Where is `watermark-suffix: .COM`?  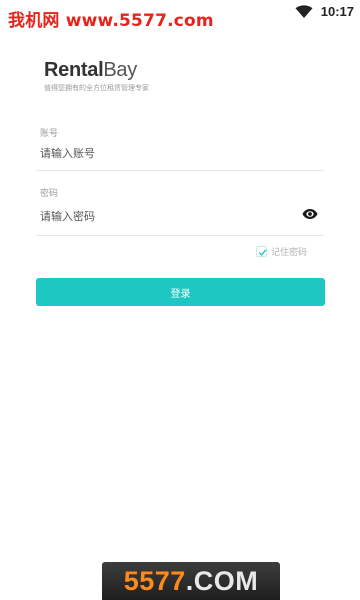 watermark-suffix: .COM is located at coordinates (222, 580).